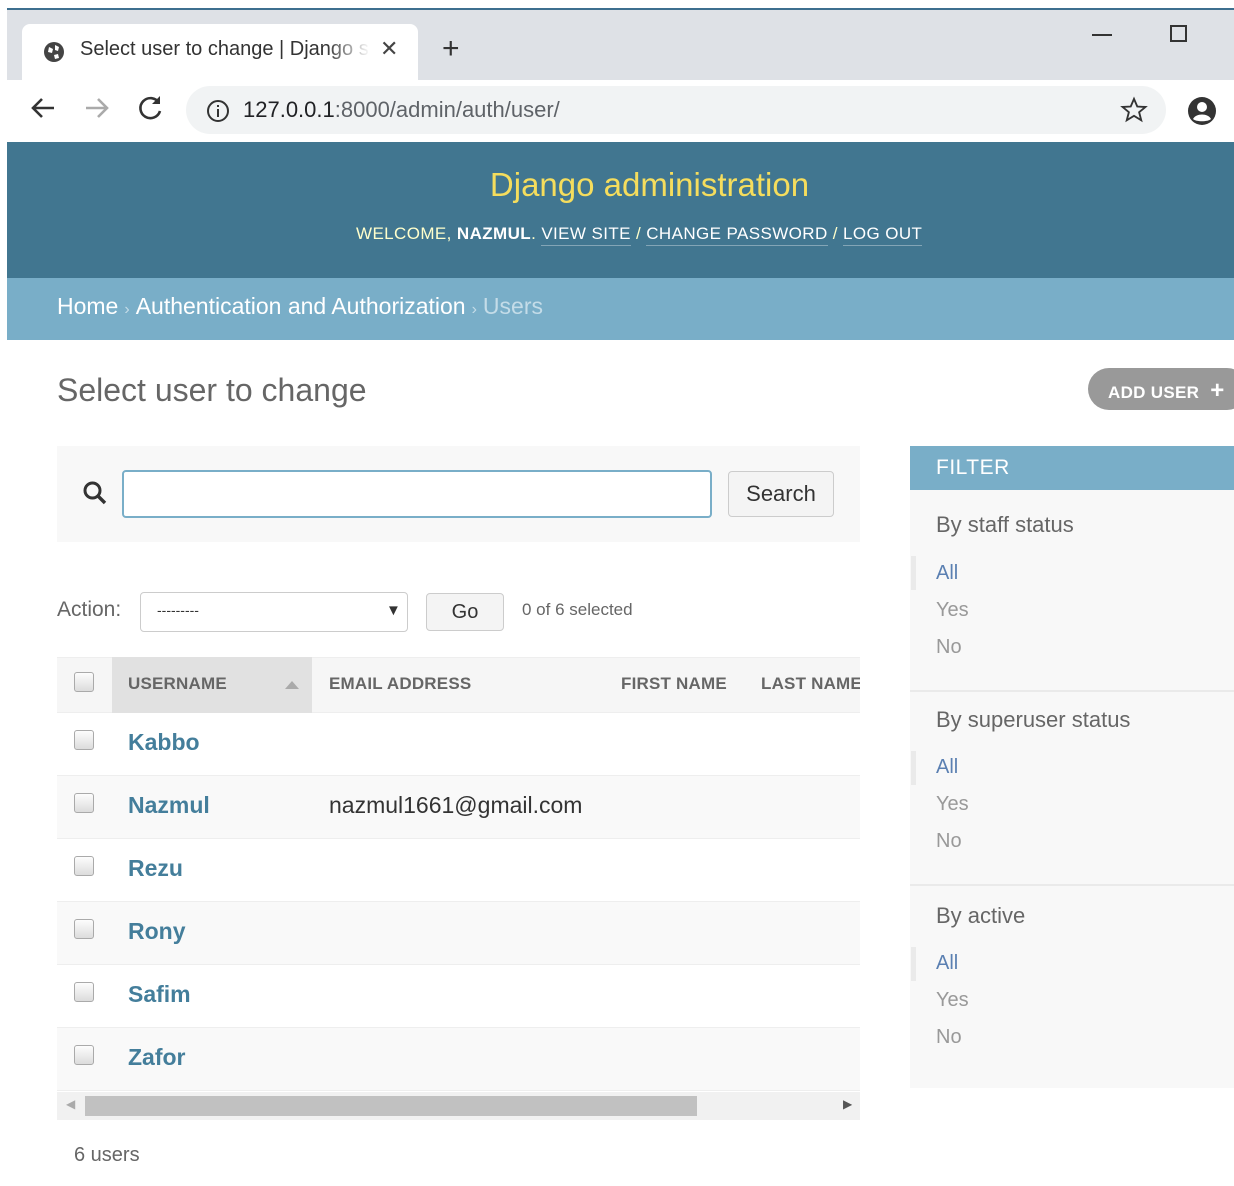  I want to click on result-count: 6 users, so click(107, 1155).